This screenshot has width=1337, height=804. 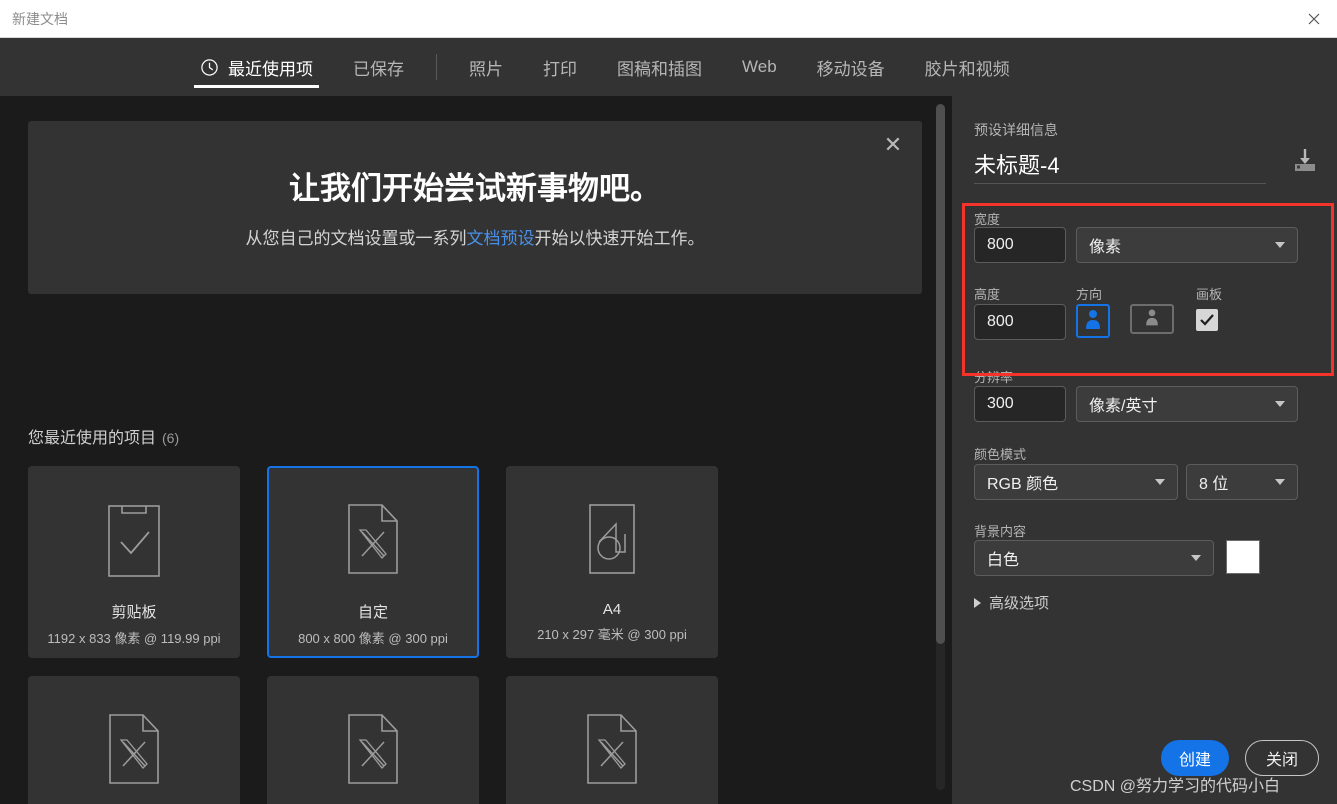 What do you see at coordinates (356, 238) in the screenshot?
I see `banner-subtitle-before: 从您自己的文档设置或一系列` at bounding box center [356, 238].